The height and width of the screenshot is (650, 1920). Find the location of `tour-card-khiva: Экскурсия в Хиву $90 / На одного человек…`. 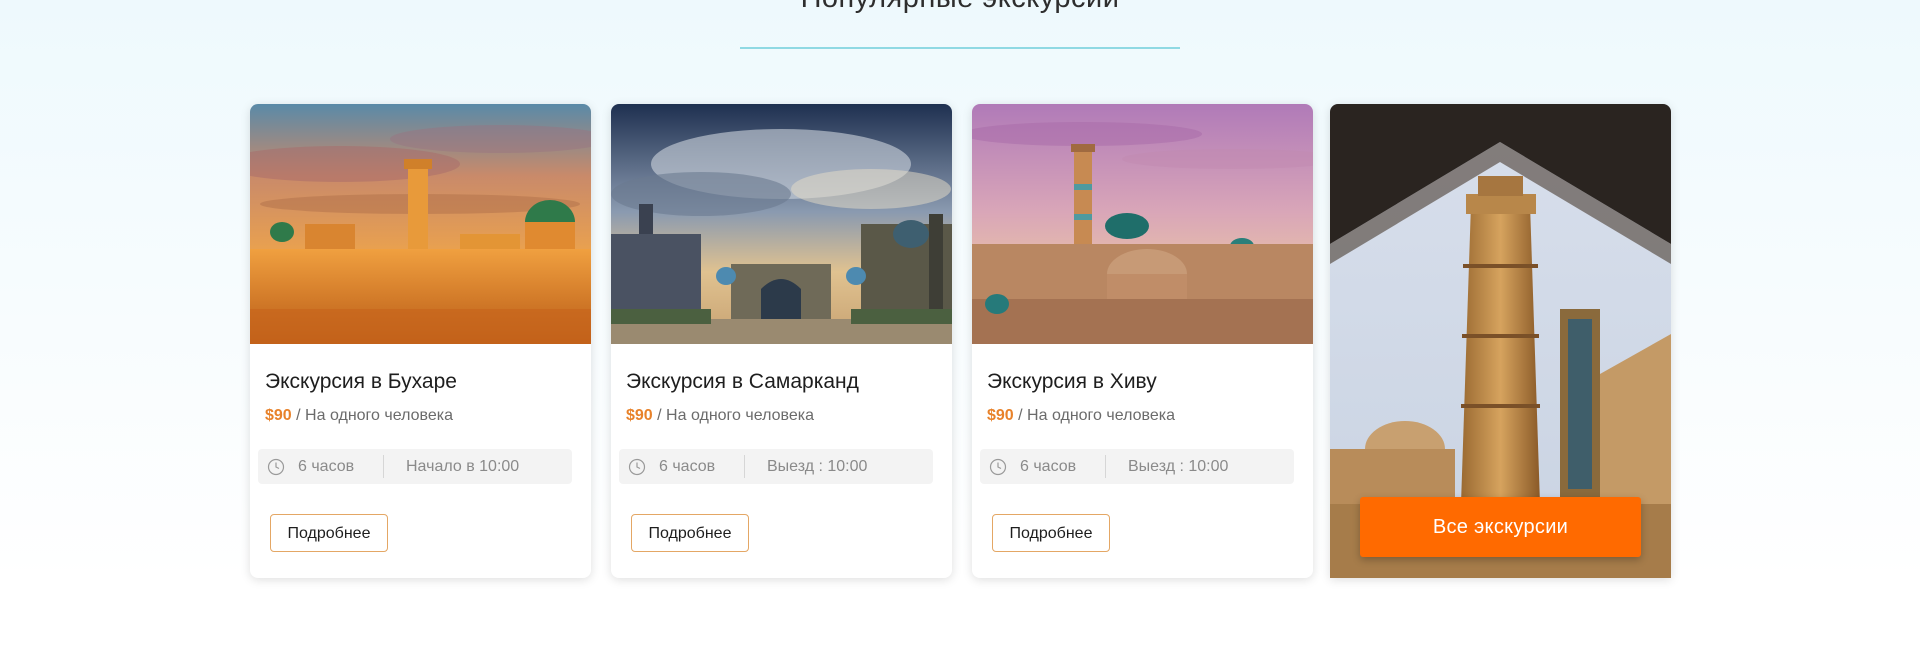

tour-card-khiva: Экскурсия в Хиву $90 / На одного человек… is located at coordinates (1142, 341).